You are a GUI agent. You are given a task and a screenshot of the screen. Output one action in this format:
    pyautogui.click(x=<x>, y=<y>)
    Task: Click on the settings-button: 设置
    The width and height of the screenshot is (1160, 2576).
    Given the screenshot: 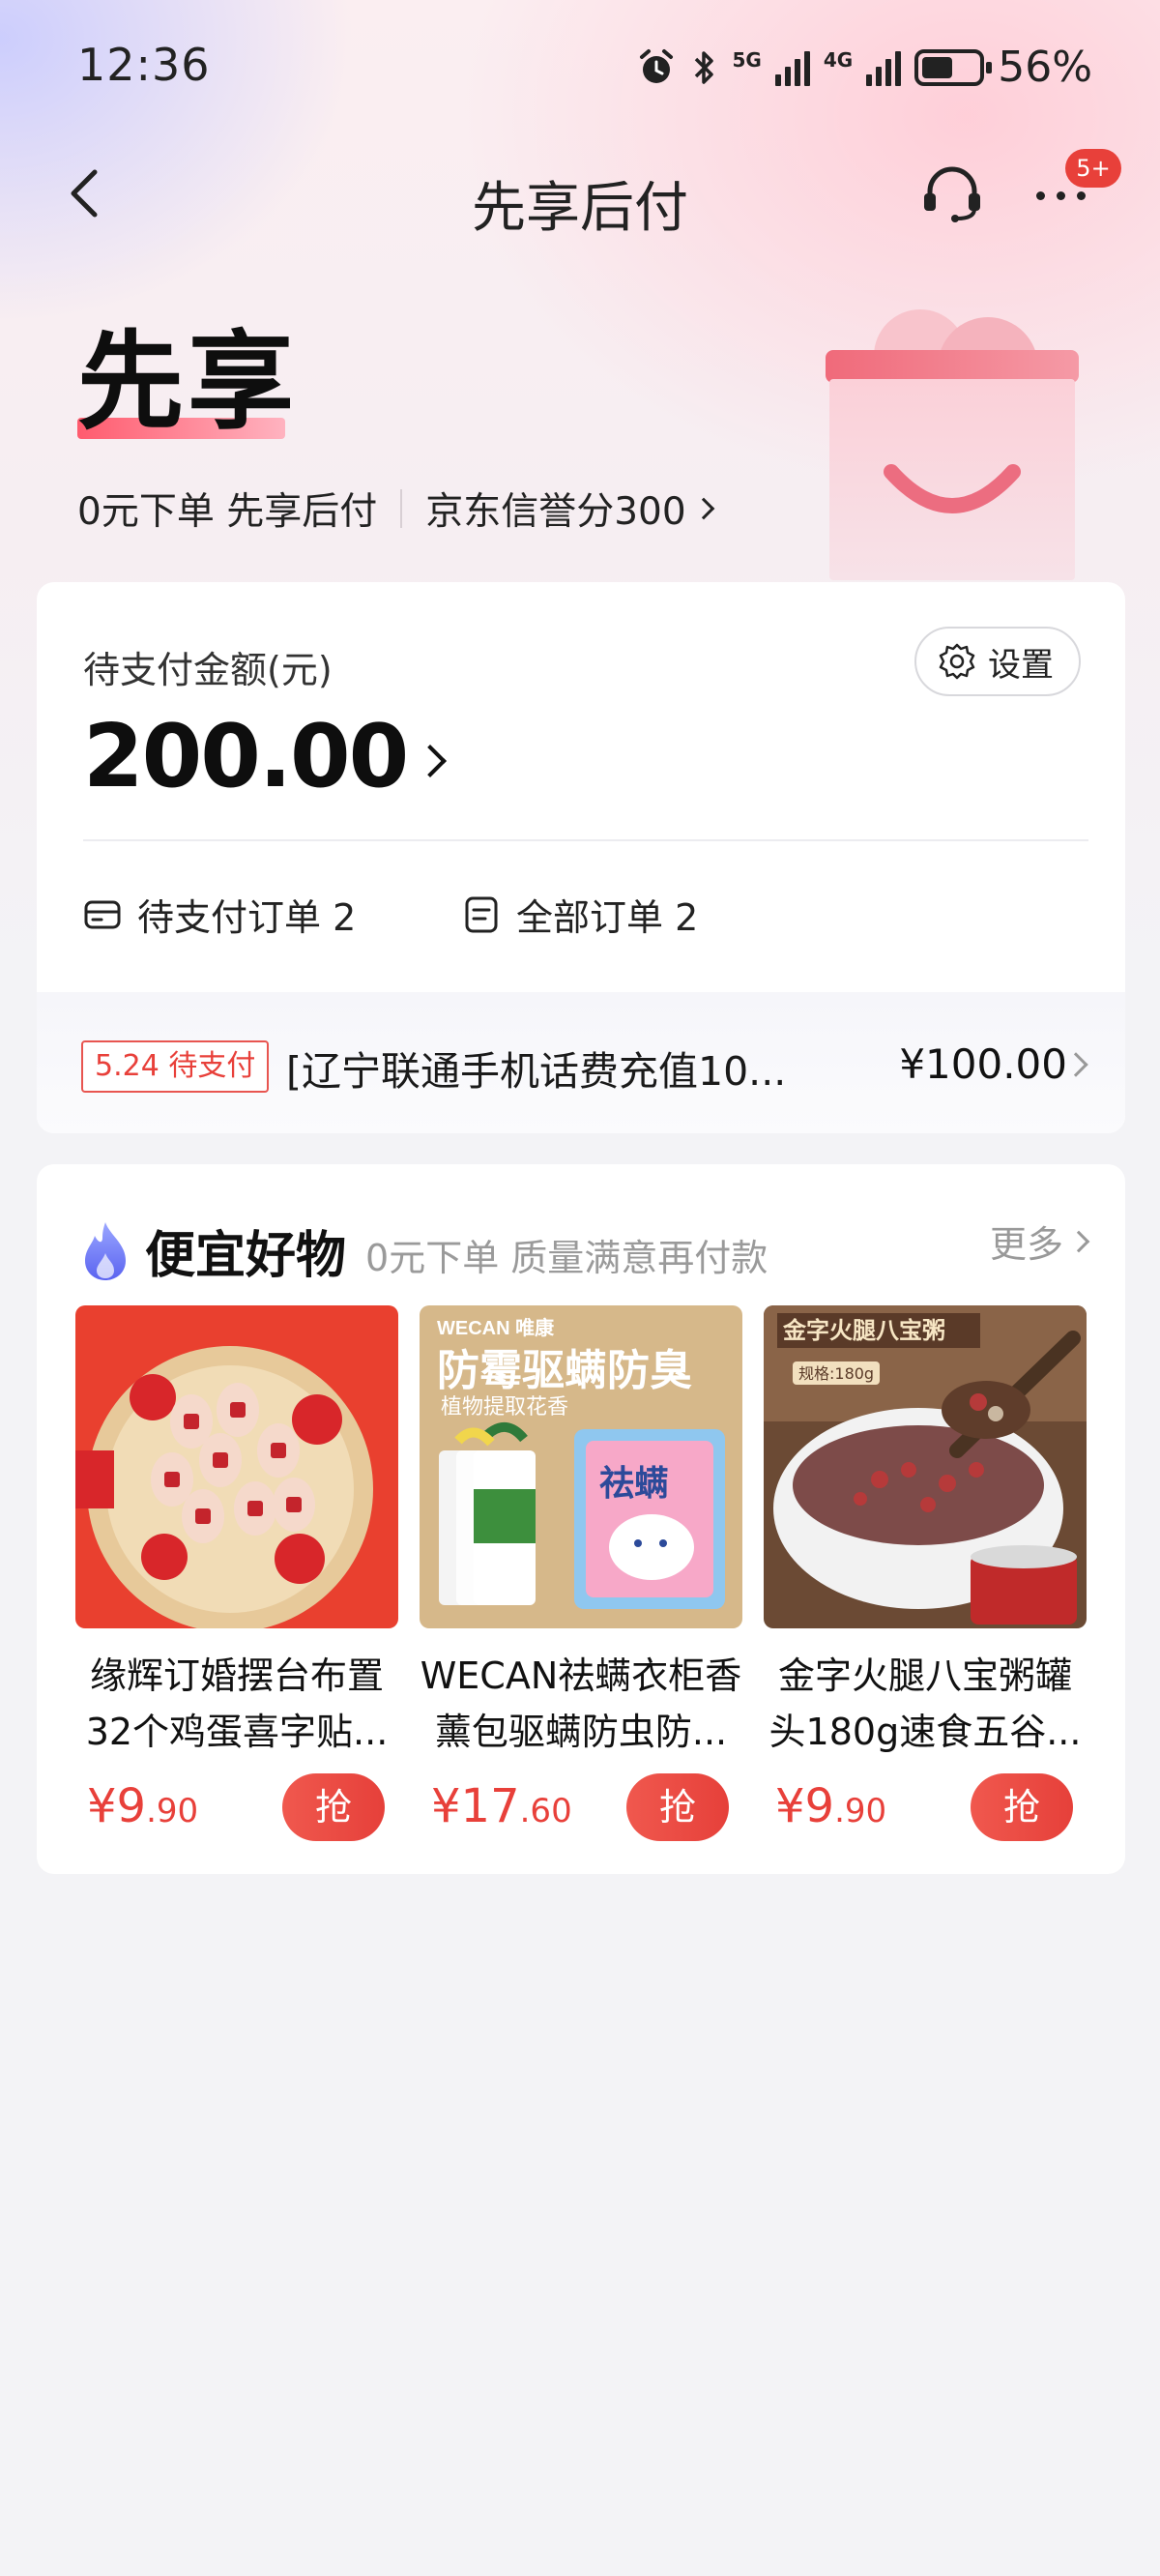 What is the action you would take?
    pyautogui.click(x=997, y=661)
    